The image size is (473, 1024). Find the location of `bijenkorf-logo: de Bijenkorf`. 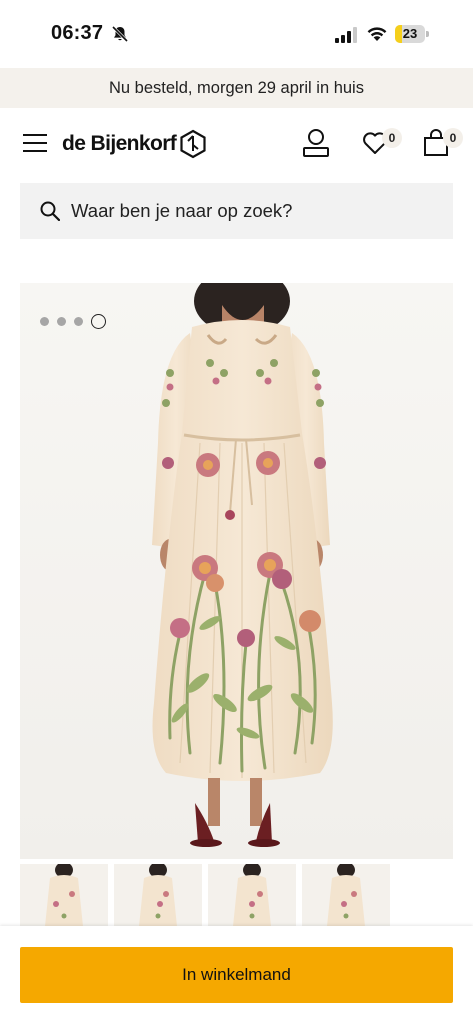

bijenkorf-logo: de Bijenkorf is located at coordinates (134, 144).